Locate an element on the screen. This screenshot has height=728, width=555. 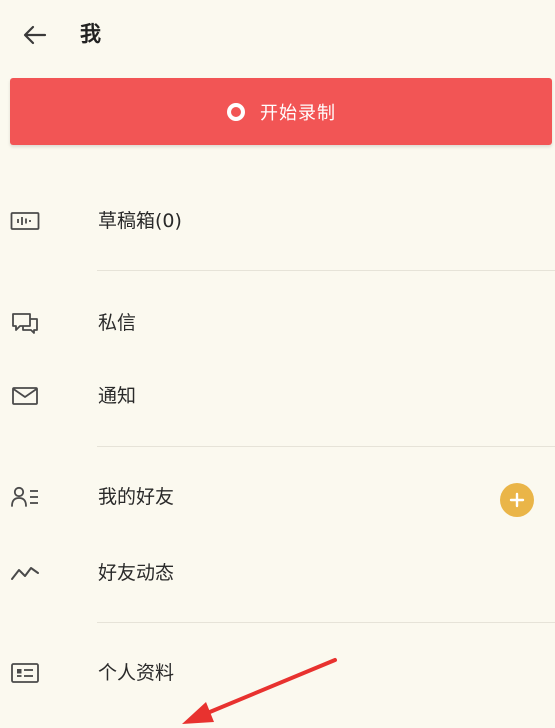
activity-trend-icon is located at coordinates (25, 573).